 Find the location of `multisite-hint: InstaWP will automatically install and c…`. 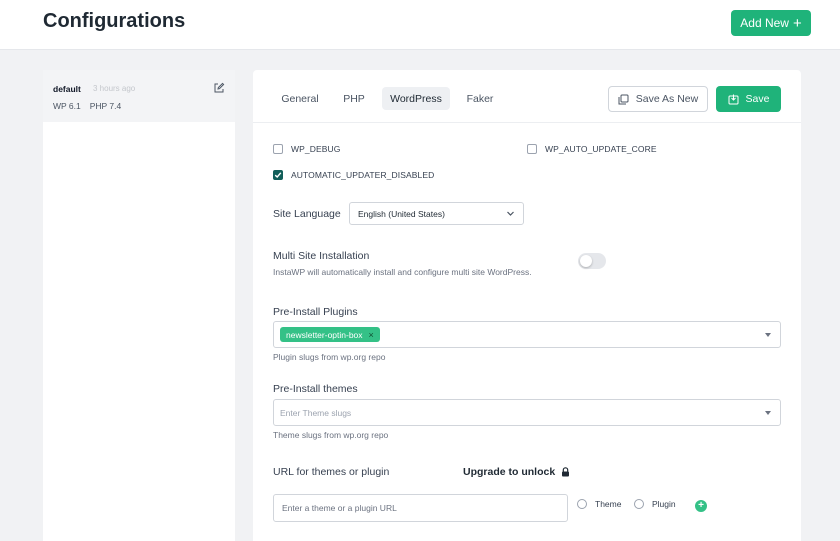

multisite-hint: InstaWP will automatically install and c… is located at coordinates (402, 272).